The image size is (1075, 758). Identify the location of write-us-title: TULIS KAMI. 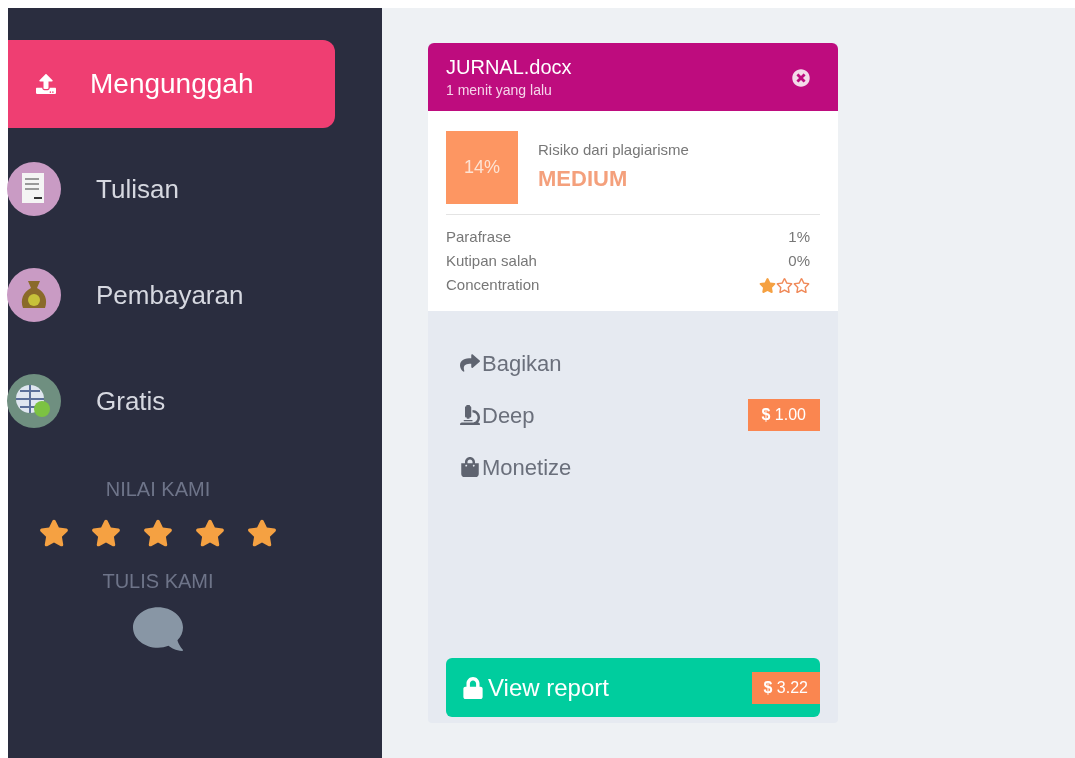
(158, 581).